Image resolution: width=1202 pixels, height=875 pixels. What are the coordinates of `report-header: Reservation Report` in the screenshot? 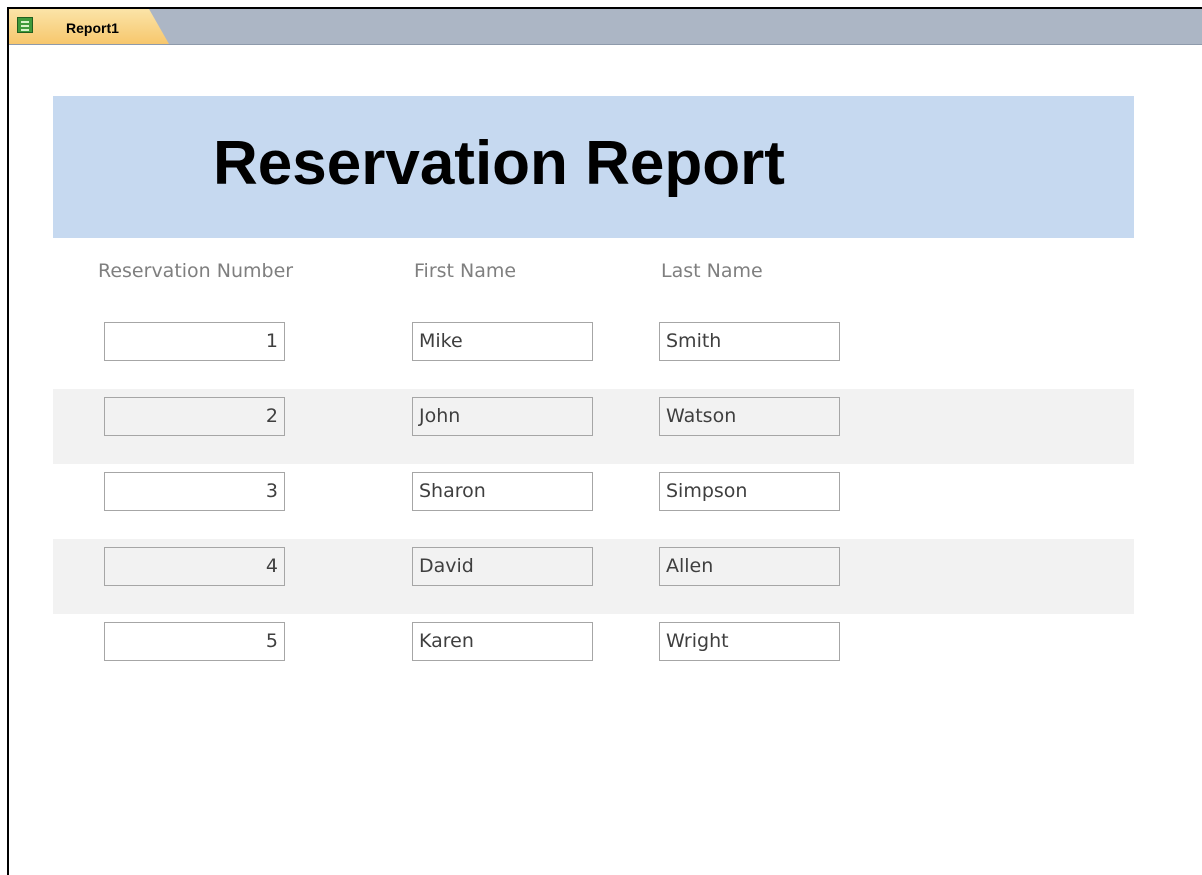 It's located at (593, 167).